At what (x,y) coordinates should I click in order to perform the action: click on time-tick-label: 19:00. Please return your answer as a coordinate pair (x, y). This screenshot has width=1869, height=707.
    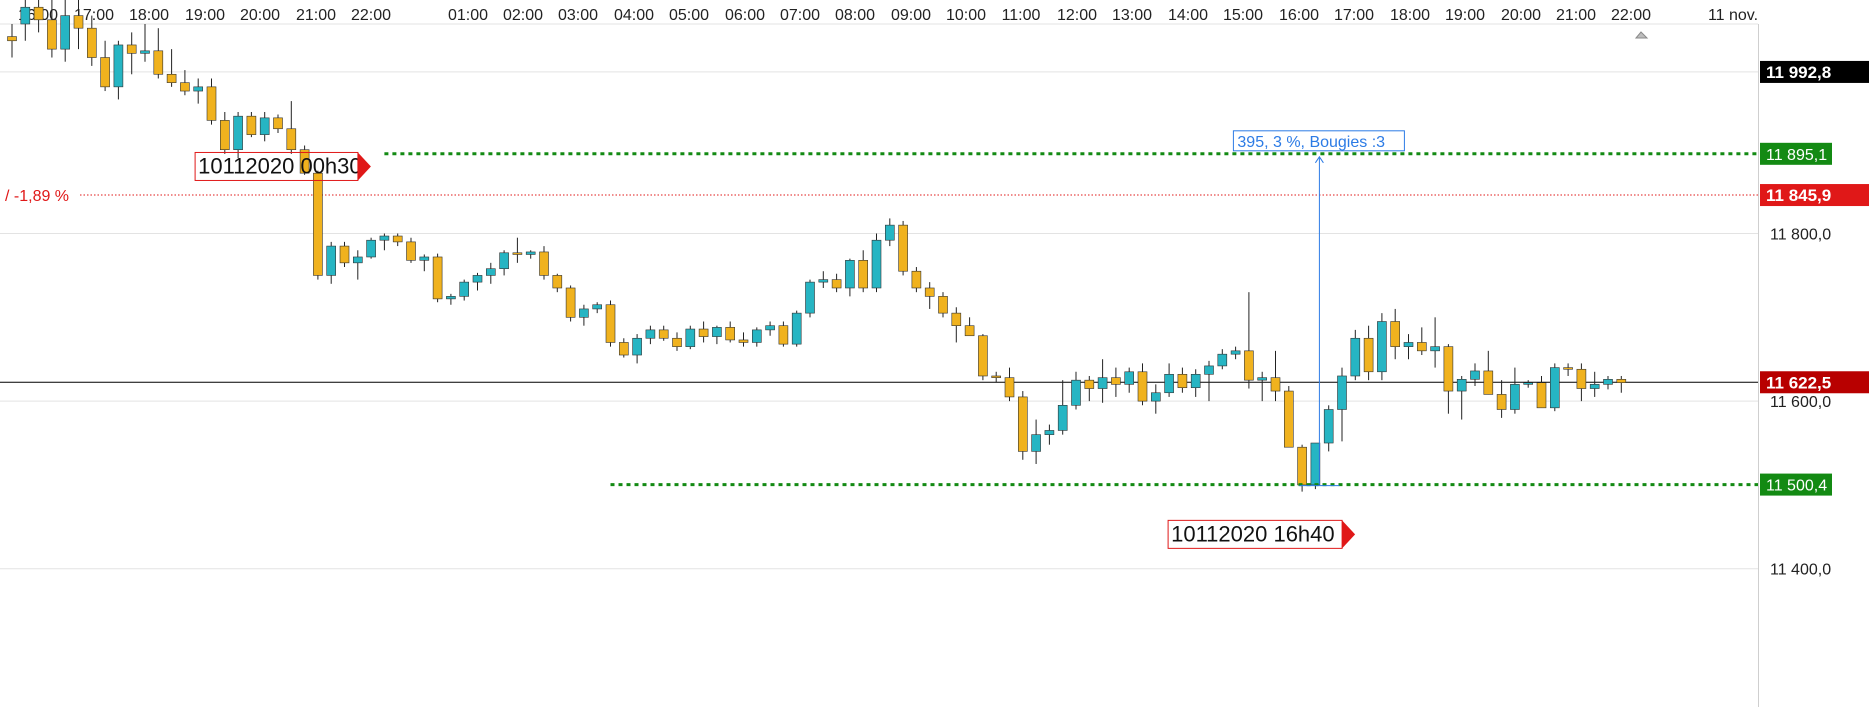
    Looking at the image, I should click on (205, 15).